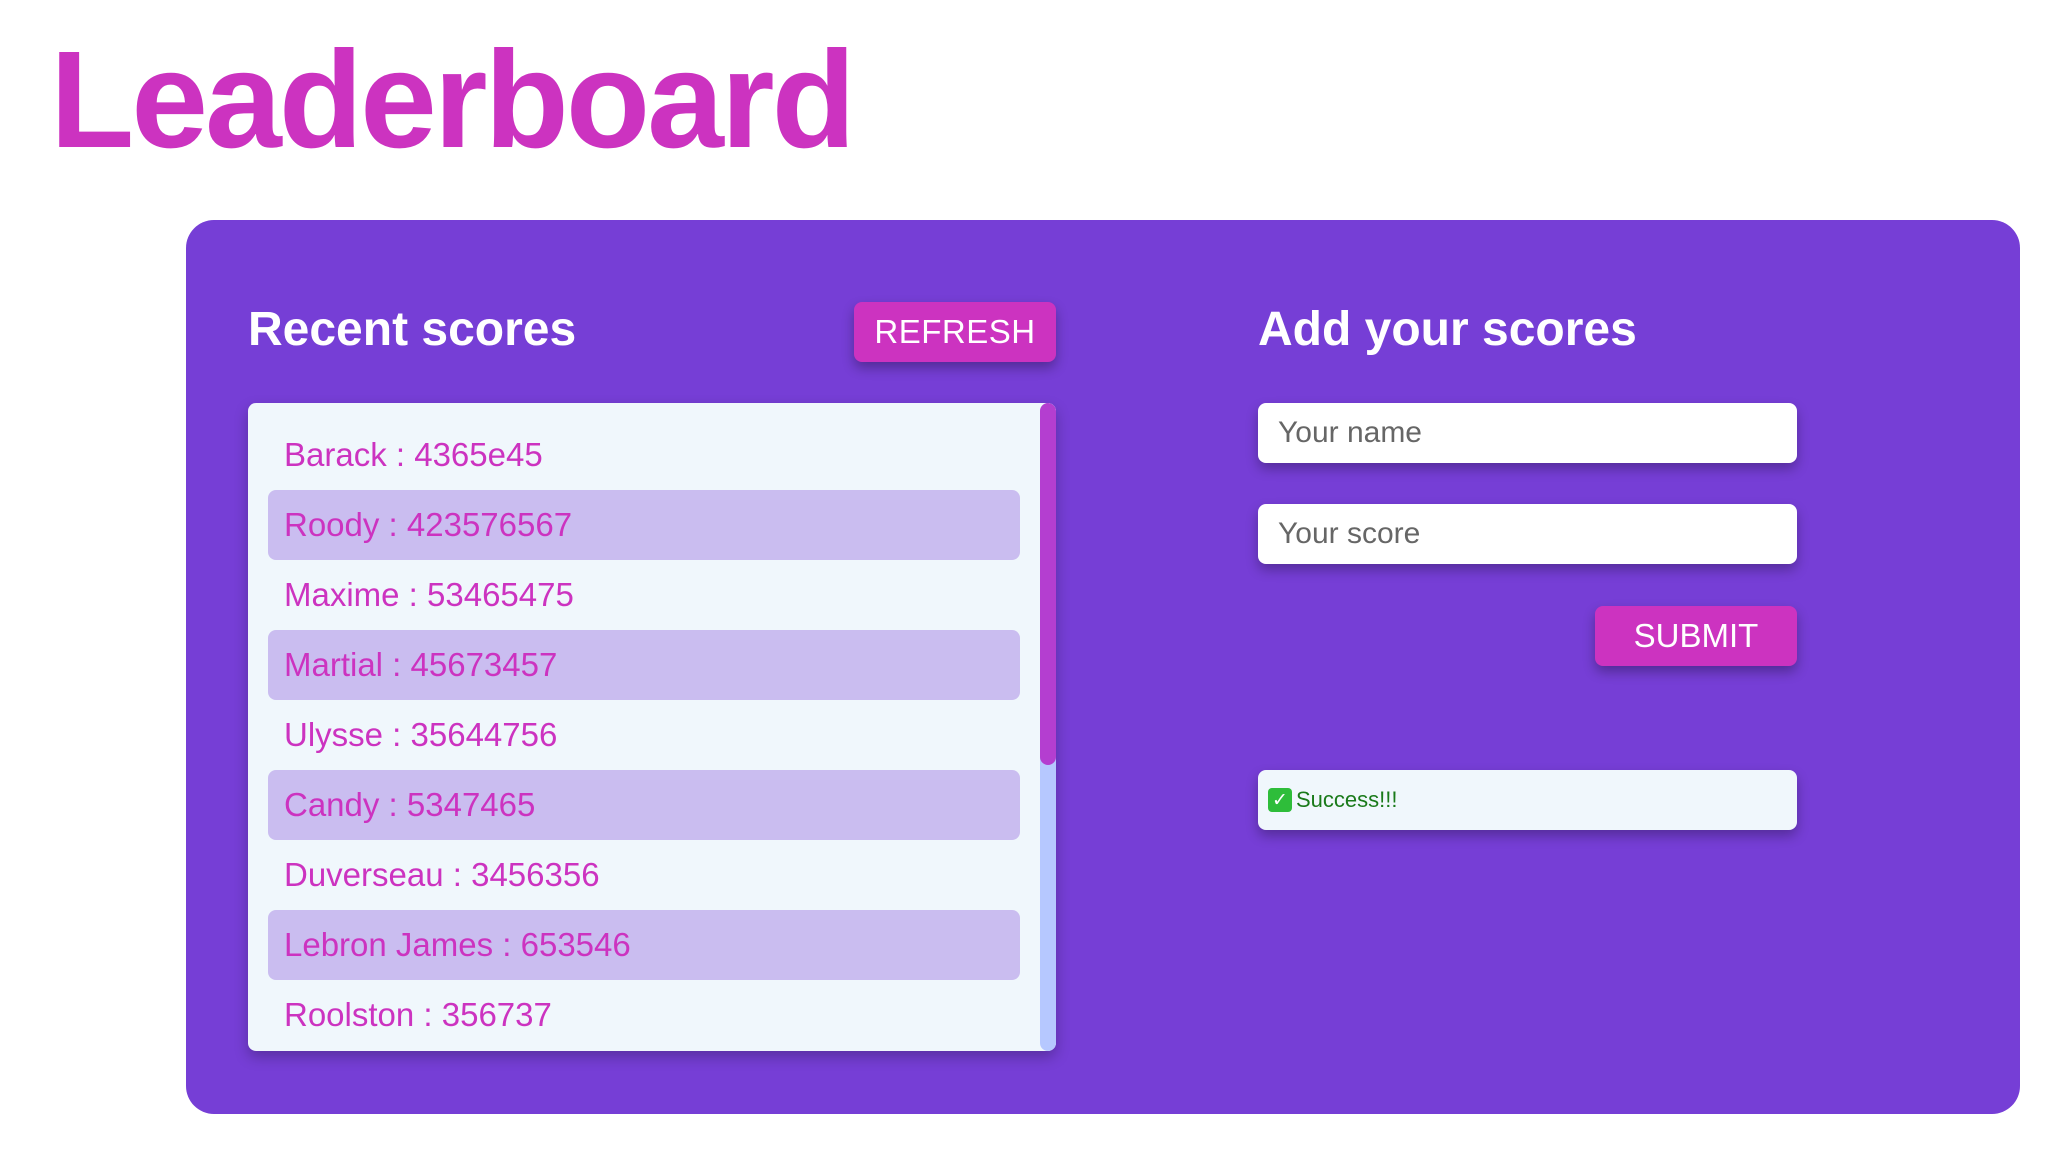 The image size is (2060, 1172). Describe the element at coordinates (1048, 584) in the screenshot. I see `scrollbar-thumb` at that location.